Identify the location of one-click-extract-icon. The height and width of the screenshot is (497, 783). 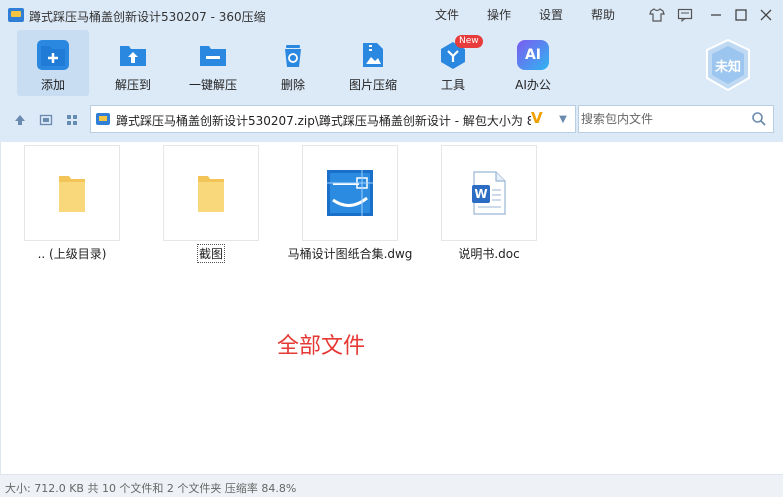
(213, 55).